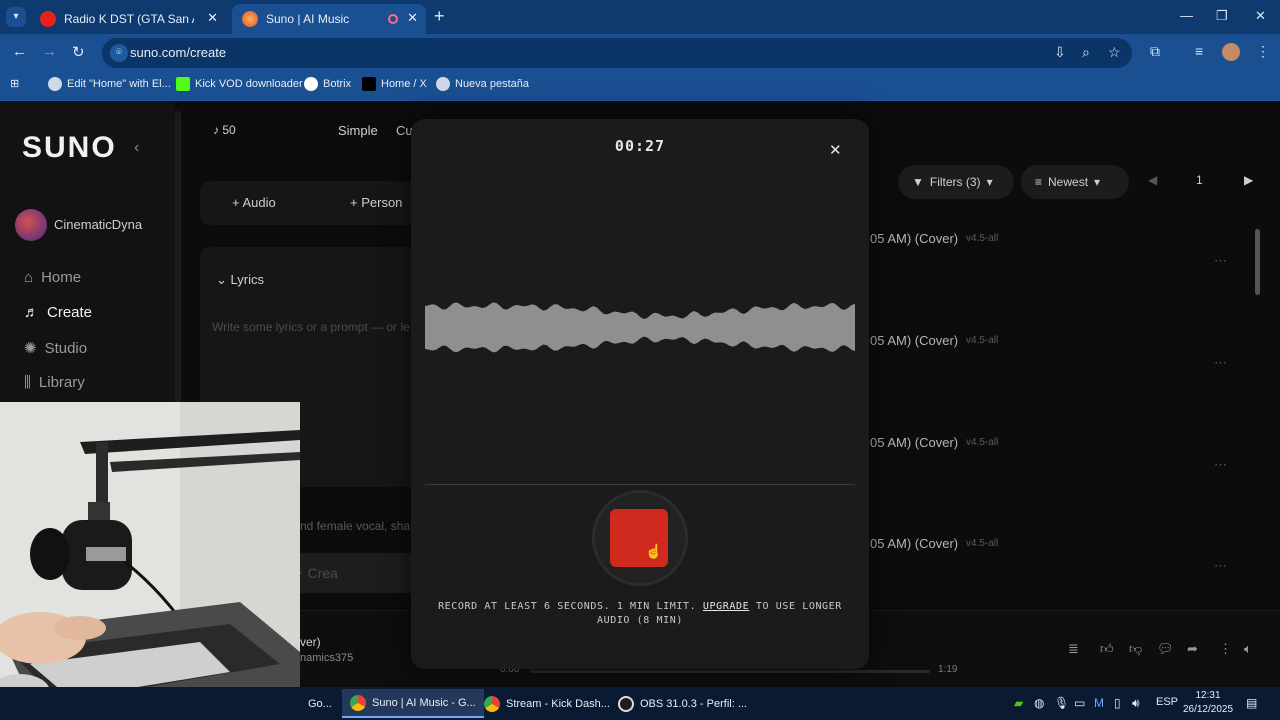 The height and width of the screenshot is (720, 1280). Describe the element at coordinates (19, 51) in the screenshot. I see `back-arrow-icon: ←` at that location.